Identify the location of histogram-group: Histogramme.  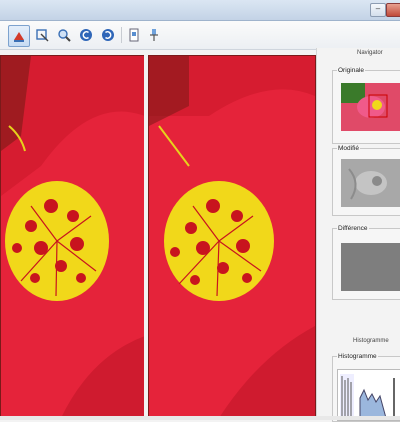
(366, 387).